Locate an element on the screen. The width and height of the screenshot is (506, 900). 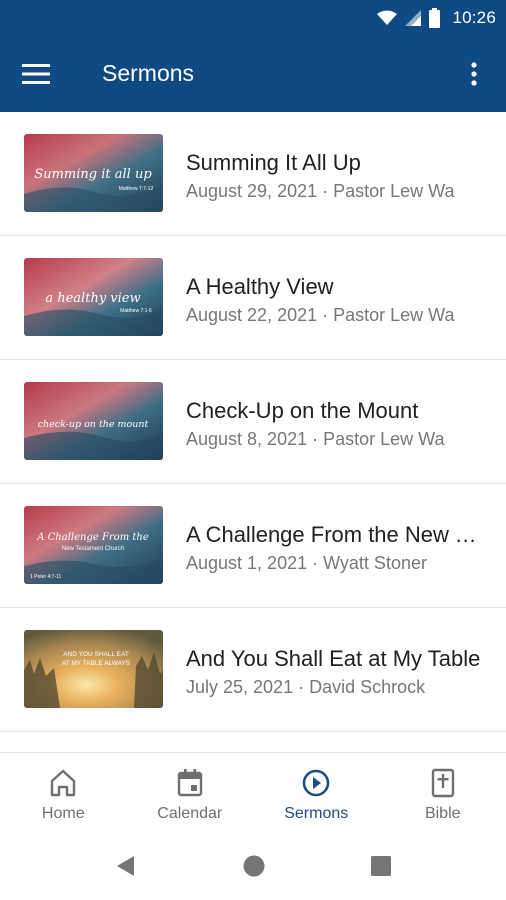
thumbnail-text: Summing it all up is located at coordinates (93, 174).